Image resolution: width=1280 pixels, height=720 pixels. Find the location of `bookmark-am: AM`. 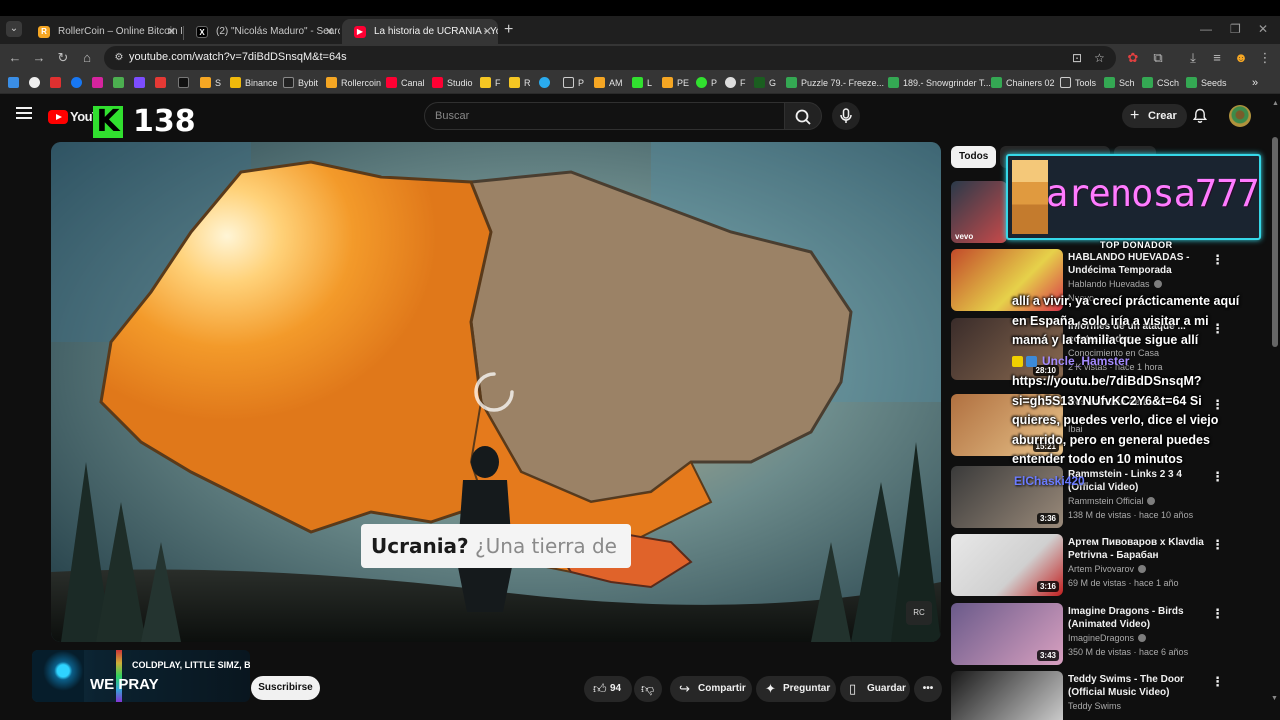

bookmark-am: AM is located at coordinates (608, 83).